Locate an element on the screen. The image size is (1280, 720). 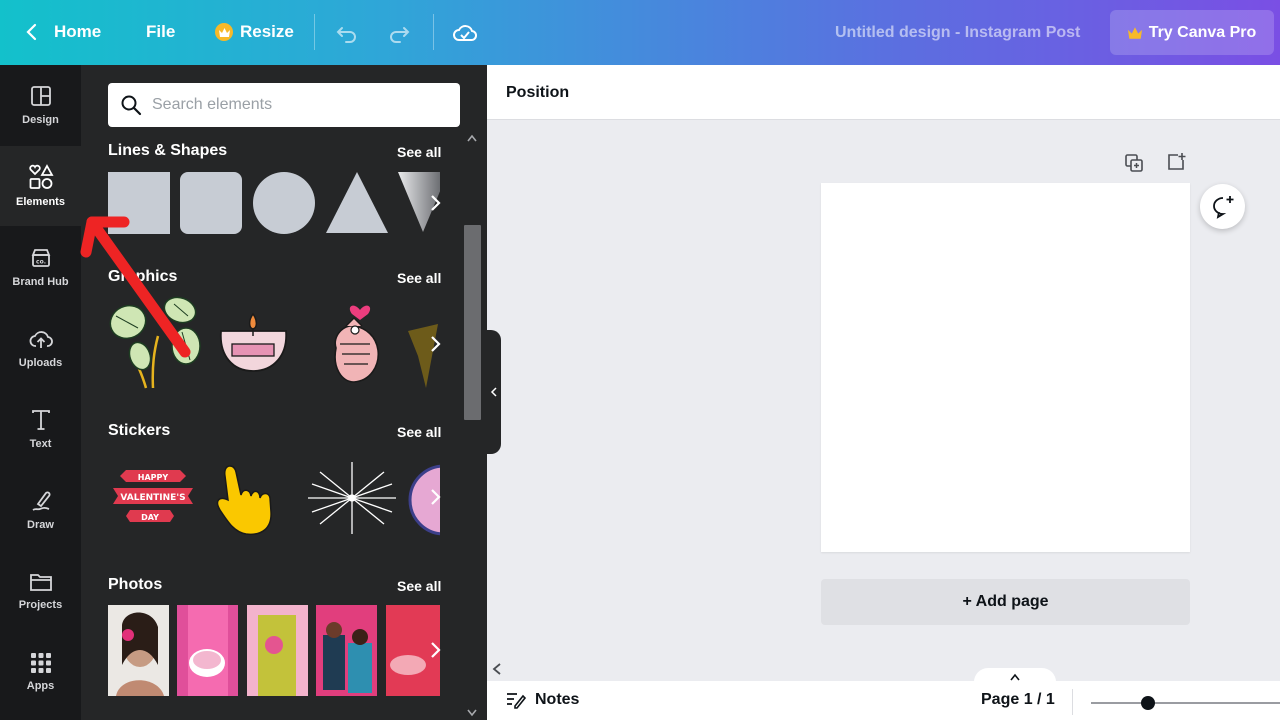
rail-label: Projects is located at coordinates (40, 605).